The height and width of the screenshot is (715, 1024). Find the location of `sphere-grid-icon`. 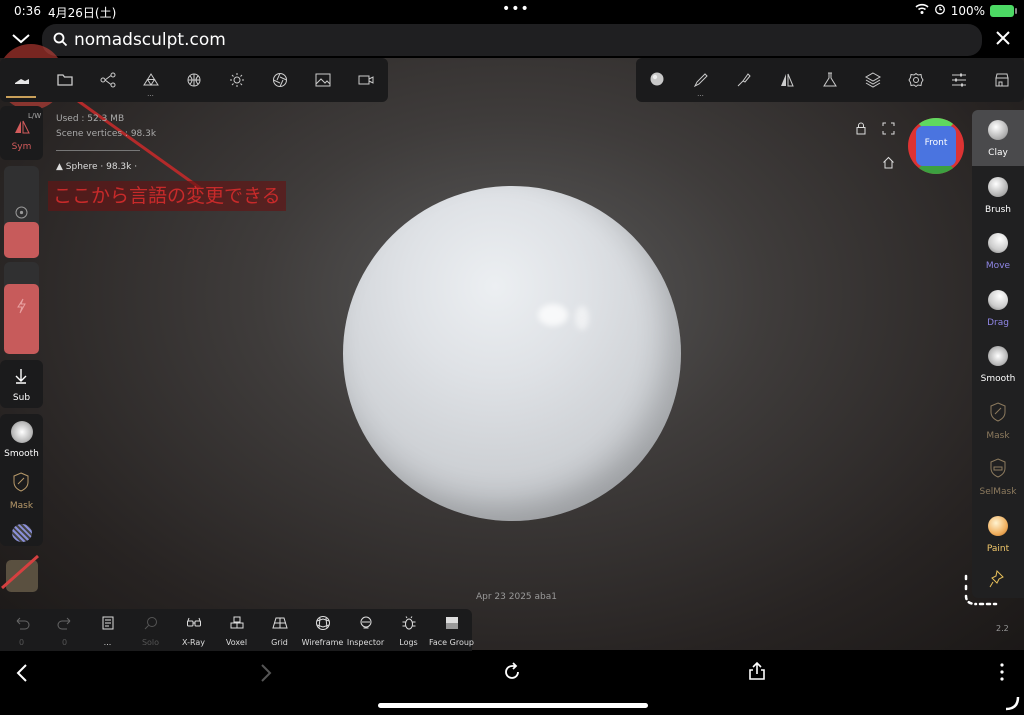

sphere-grid-icon is located at coordinates (193, 80).